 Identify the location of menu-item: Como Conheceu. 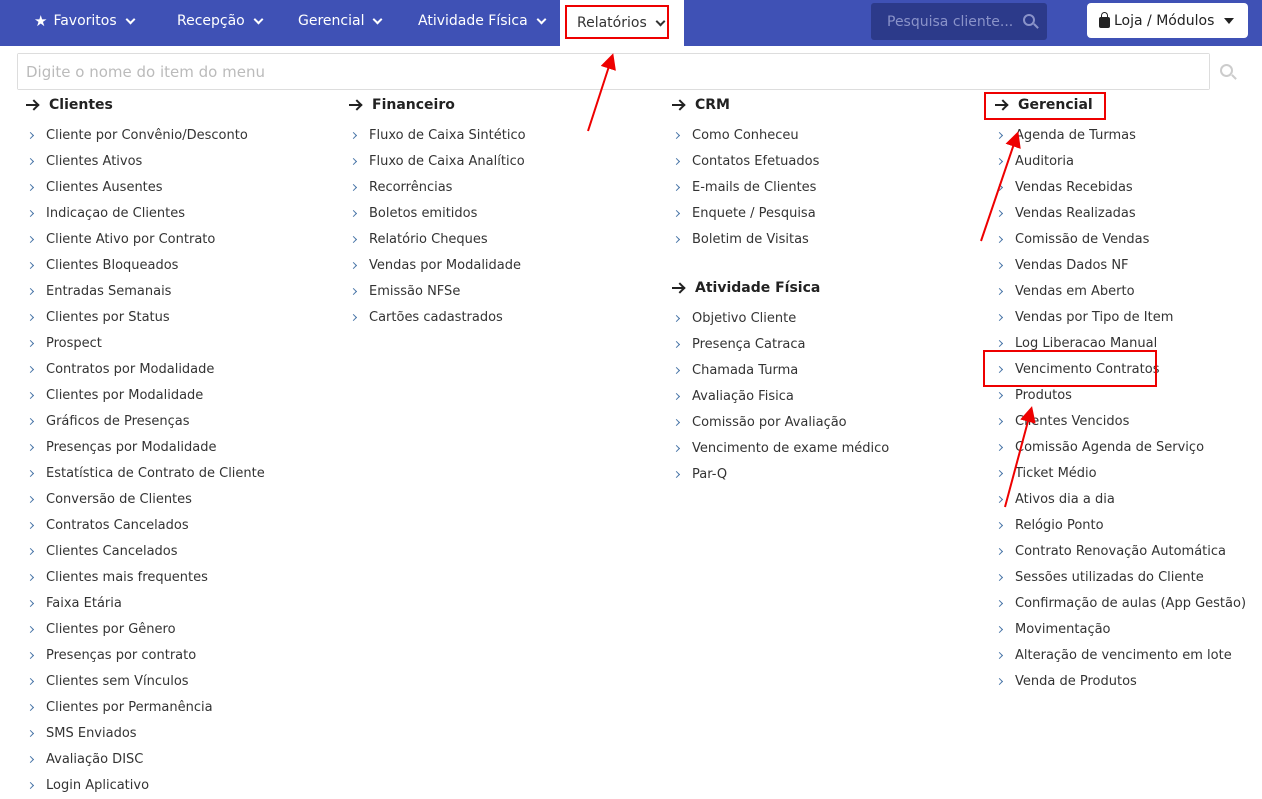
(745, 136).